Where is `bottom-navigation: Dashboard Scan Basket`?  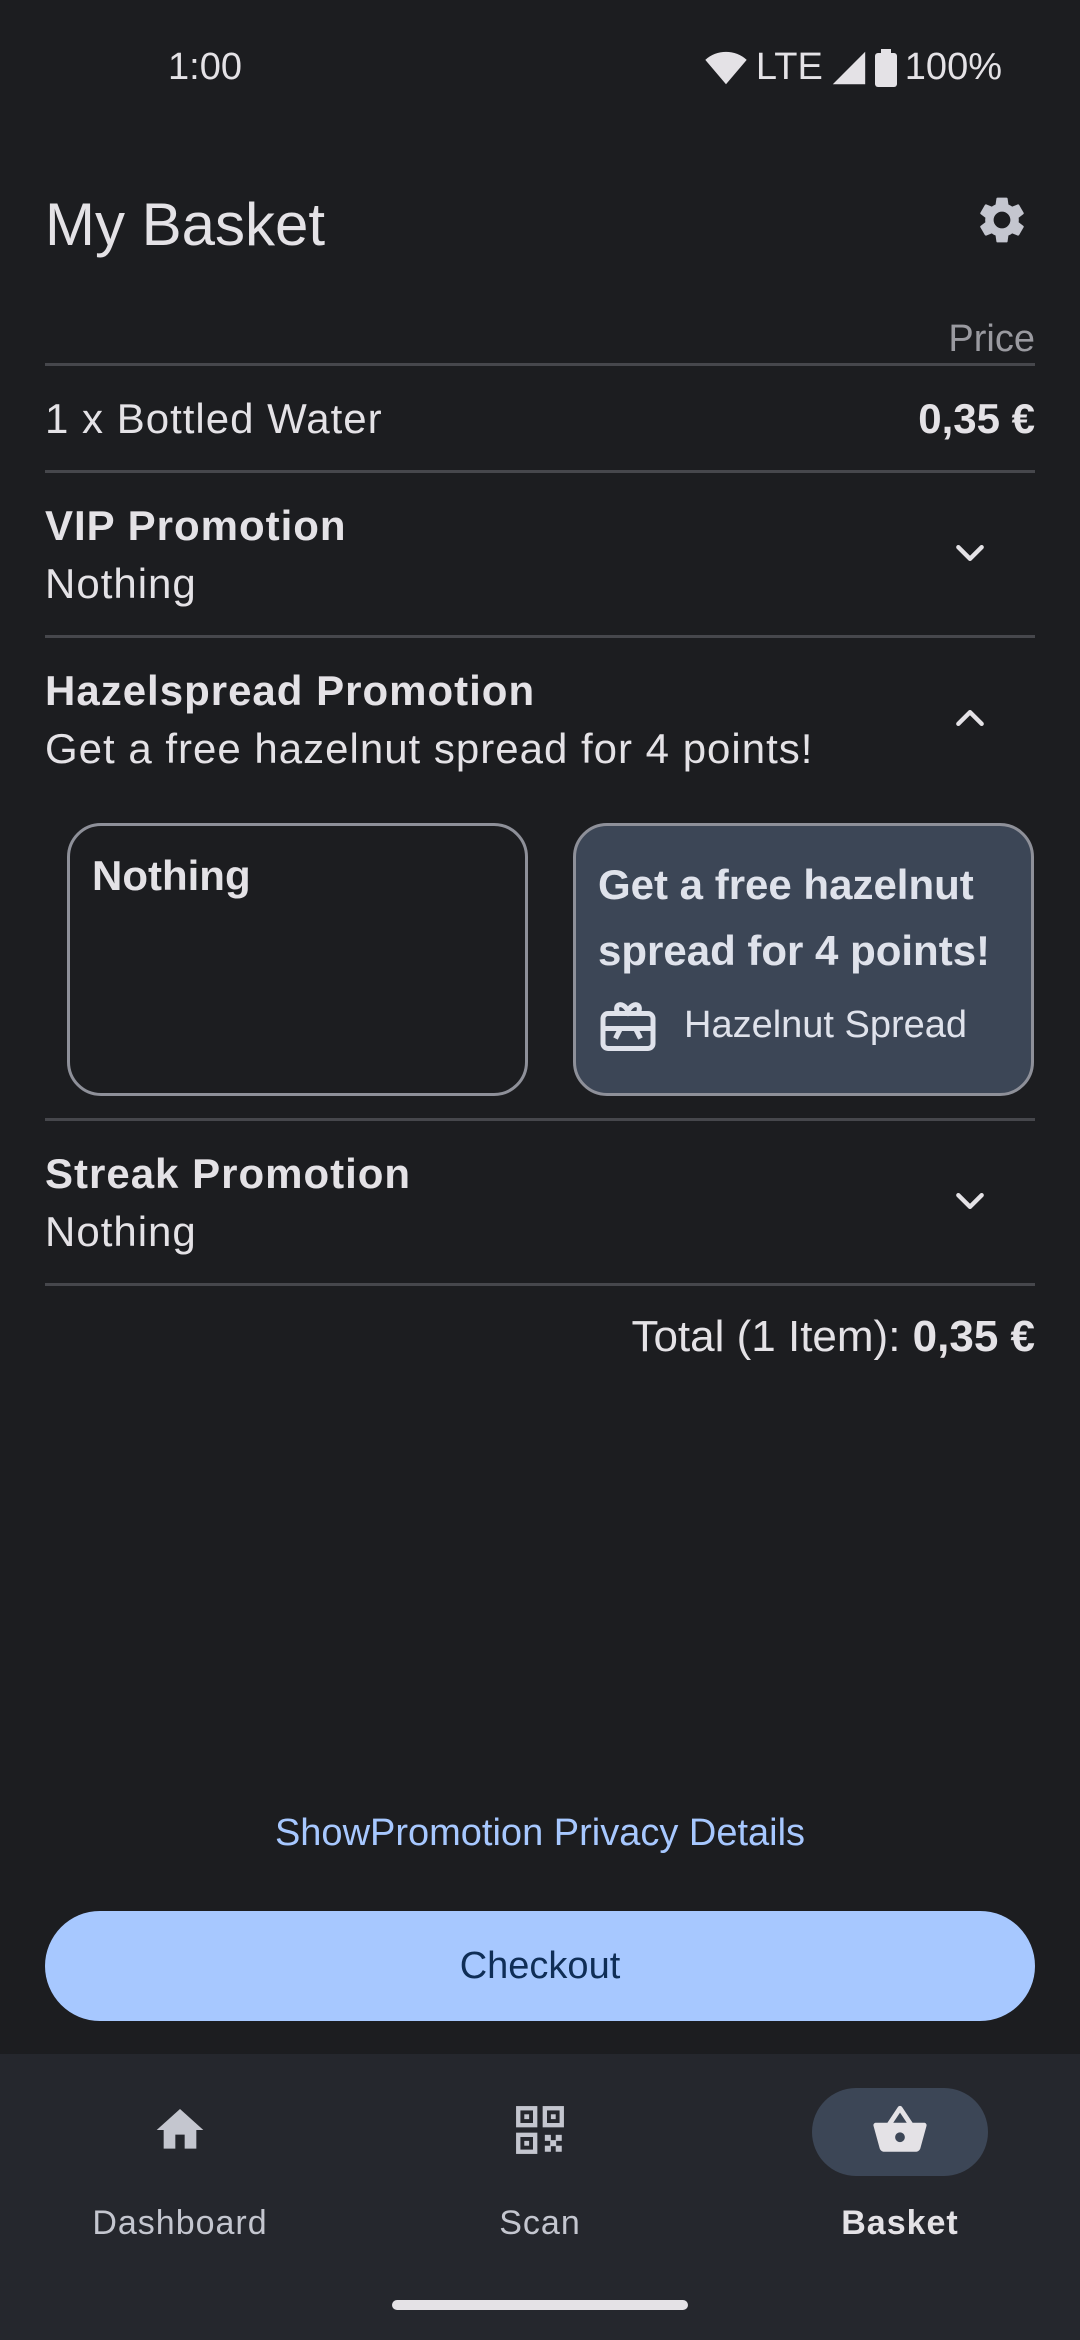
bottom-navigation: Dashboard Scan Basket is located at coordinates (540, 2197).